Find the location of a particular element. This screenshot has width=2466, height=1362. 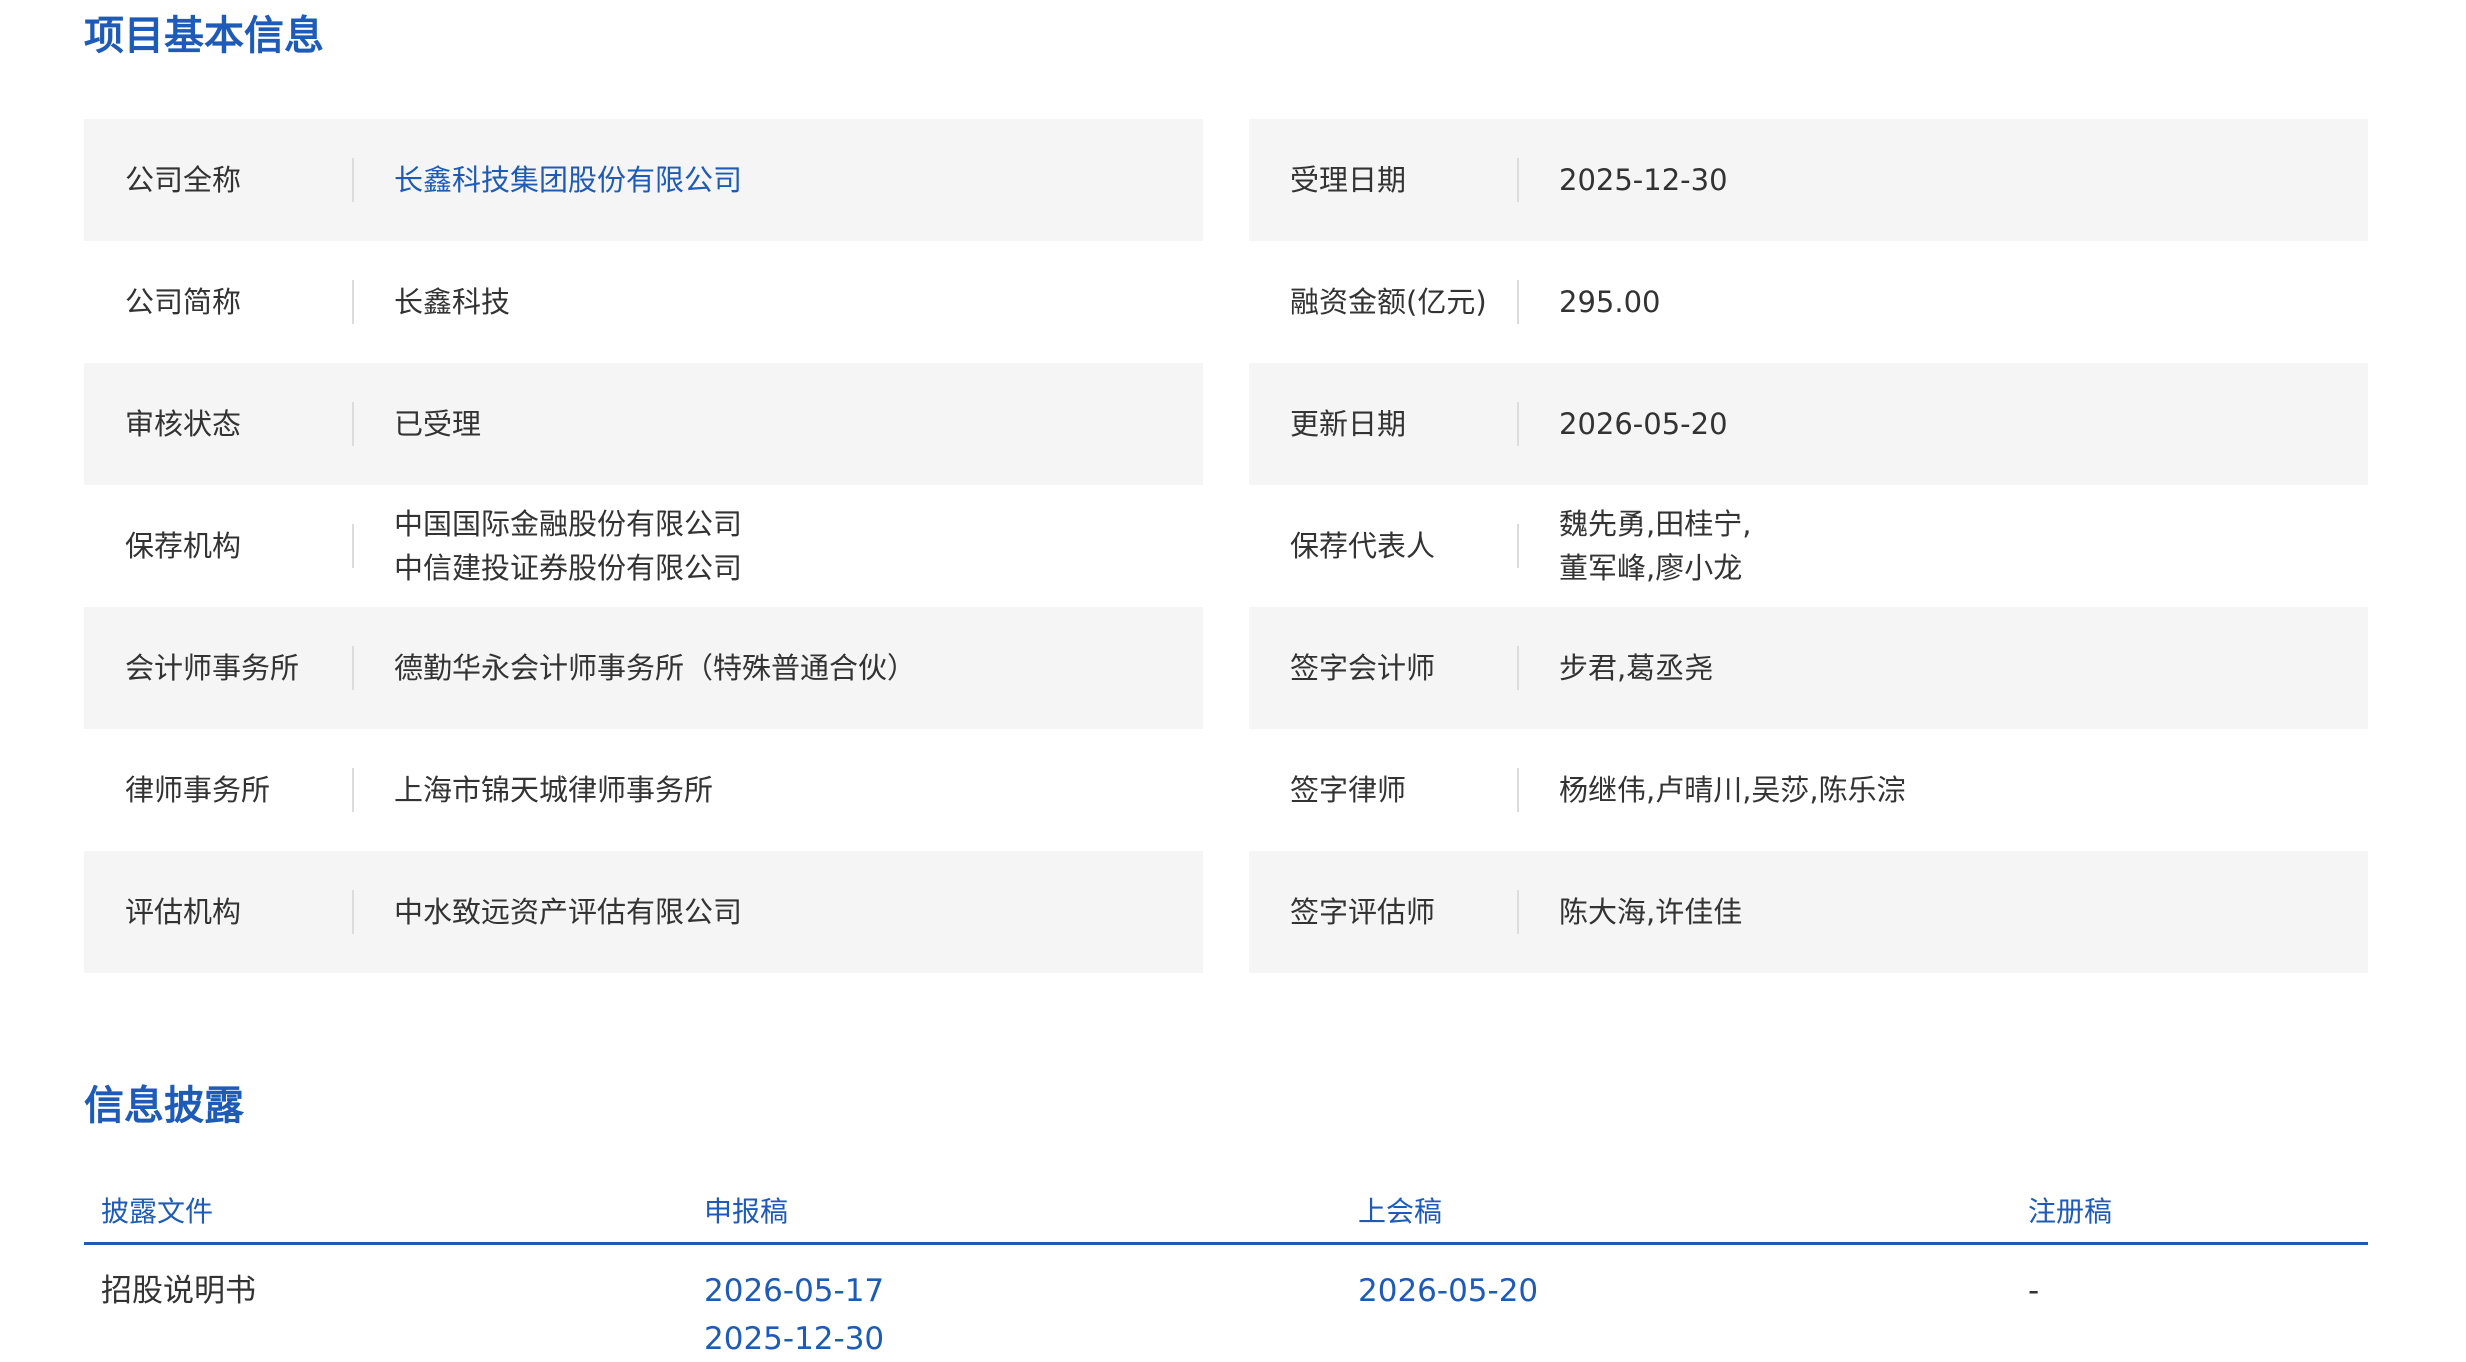

info-label: 受理日期 is located at coordinates (1384, 180).